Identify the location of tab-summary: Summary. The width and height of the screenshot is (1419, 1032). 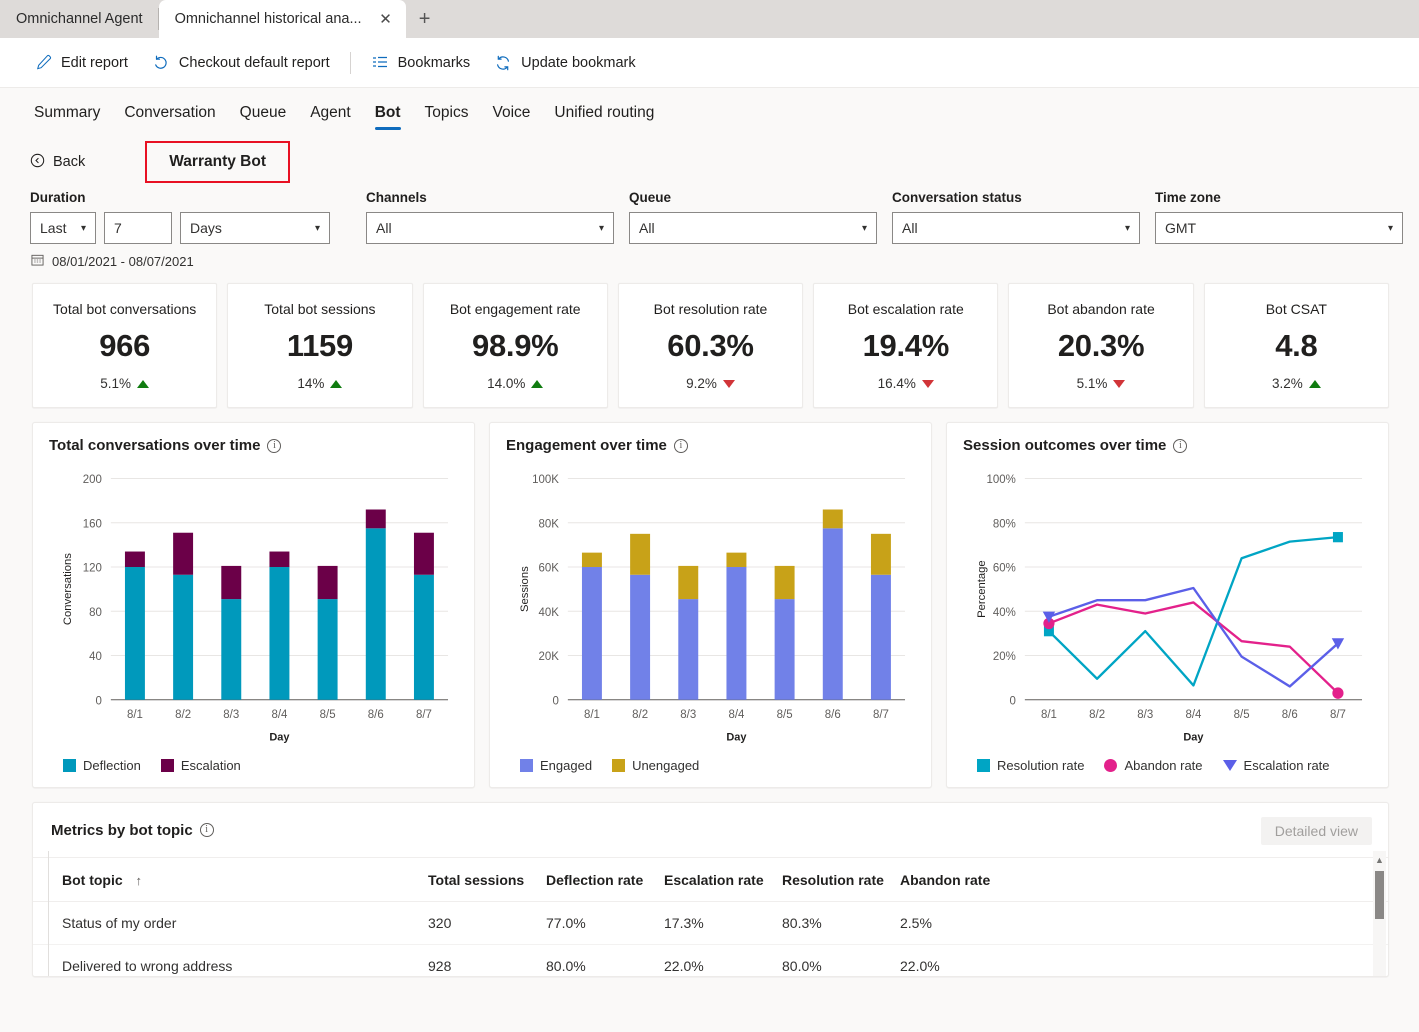
(67, 115).